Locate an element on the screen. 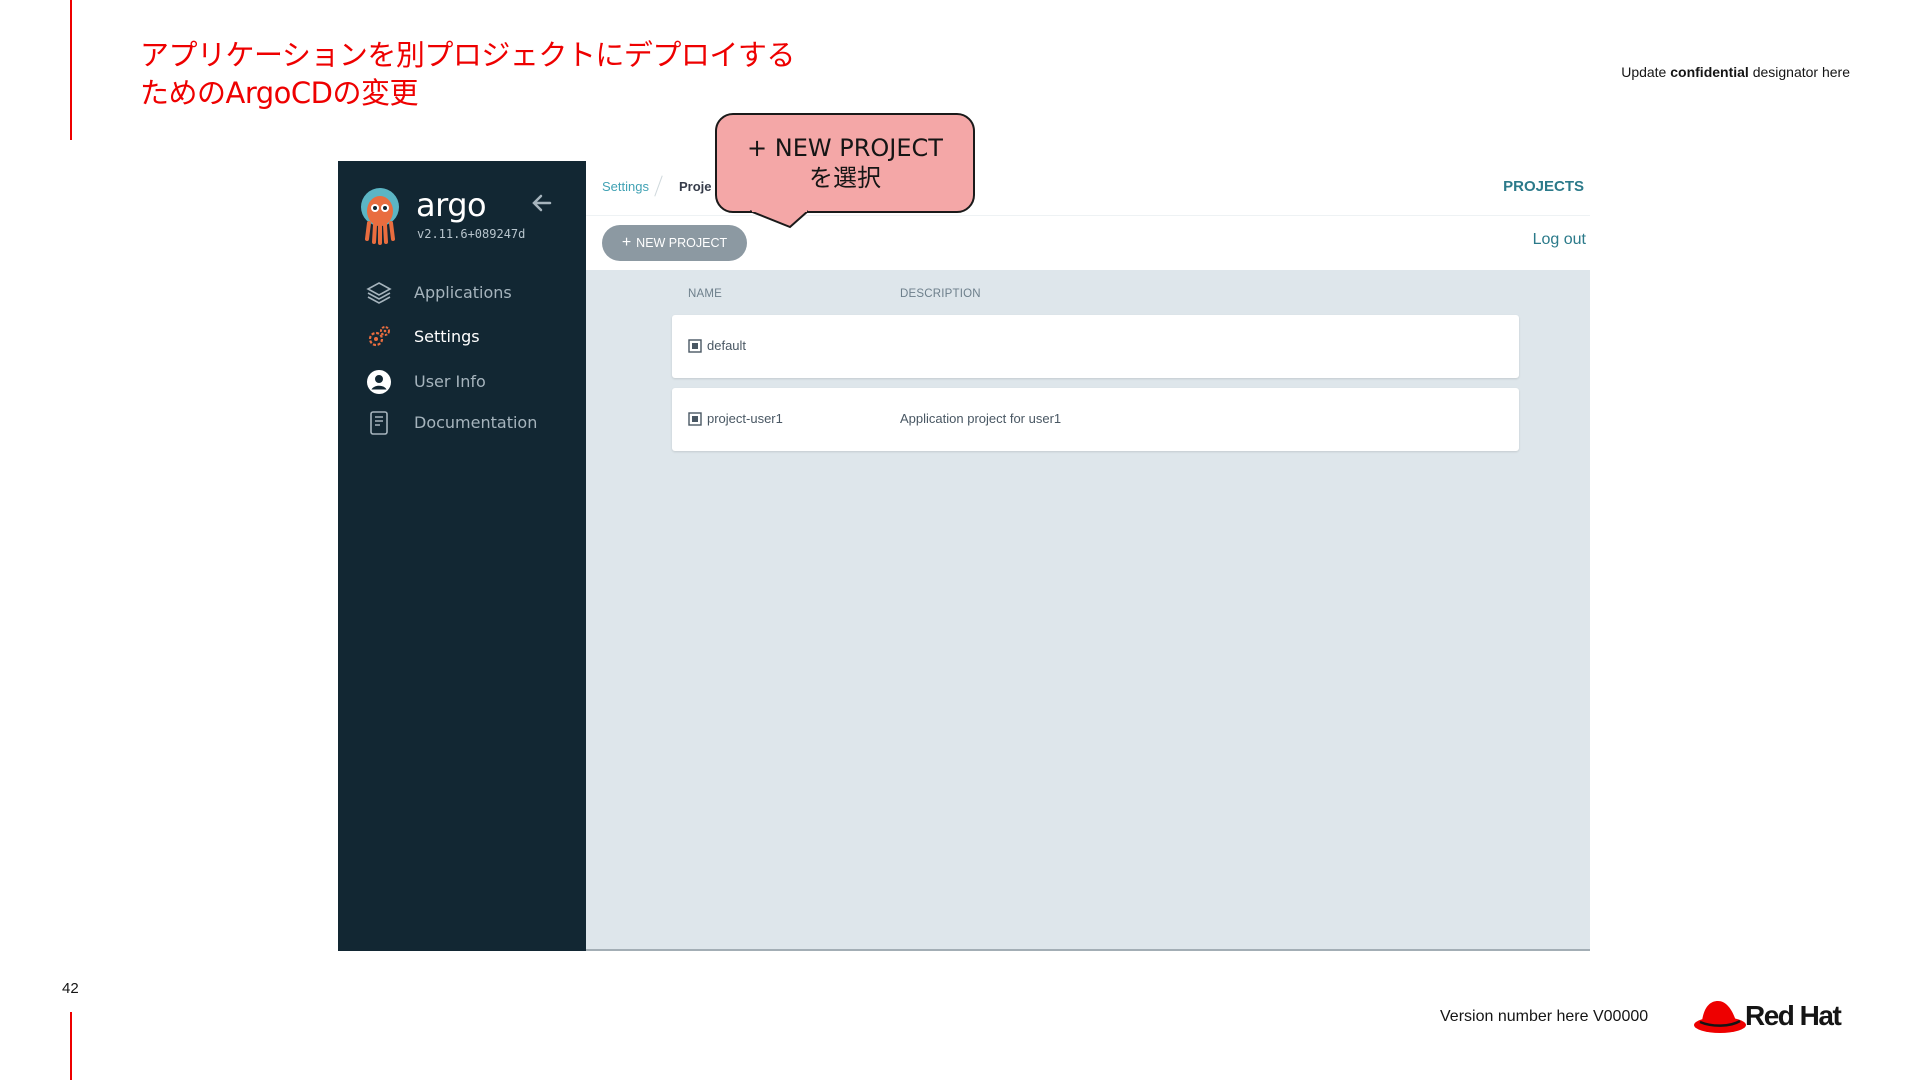 The height and width of the screenshot is (1080, 1920). argo-brand-name: argo is located at coordinates (451, 205).